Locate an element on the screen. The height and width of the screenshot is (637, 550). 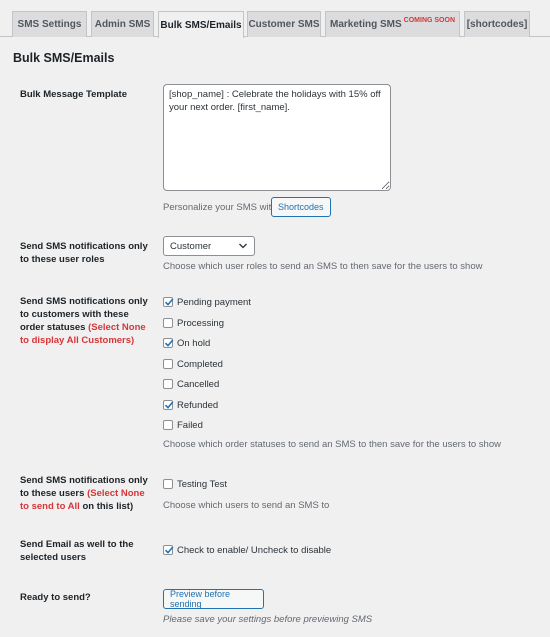
order-status-option: Processing is located at coordinates (193, 323).